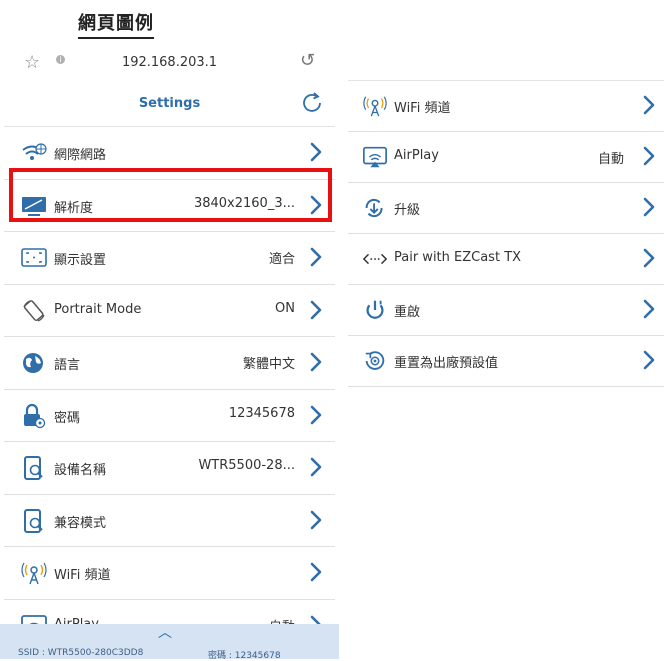  Describe the element at coordinates (169, 258) in the screenshot. I see `settings-row-item-3: 顯示設置 適合` at that location.